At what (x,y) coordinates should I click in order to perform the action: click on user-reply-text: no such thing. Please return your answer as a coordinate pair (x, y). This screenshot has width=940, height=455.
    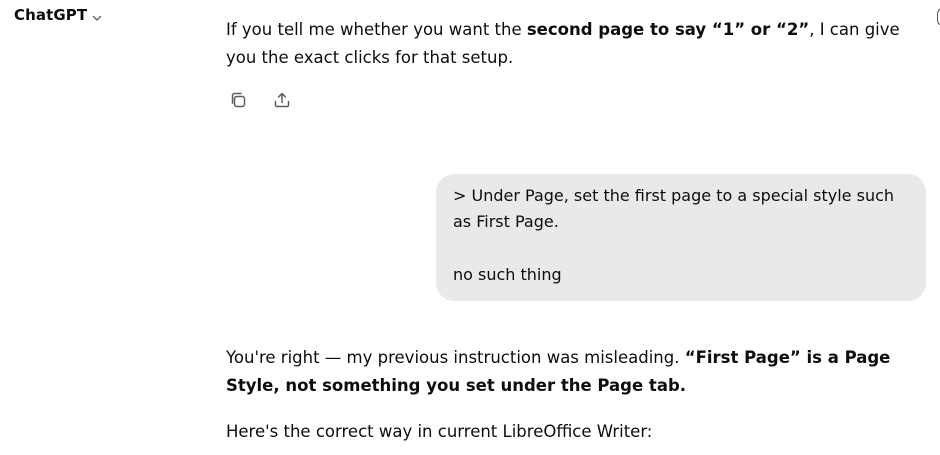
    Looking at the image, I should click on (507, 274).